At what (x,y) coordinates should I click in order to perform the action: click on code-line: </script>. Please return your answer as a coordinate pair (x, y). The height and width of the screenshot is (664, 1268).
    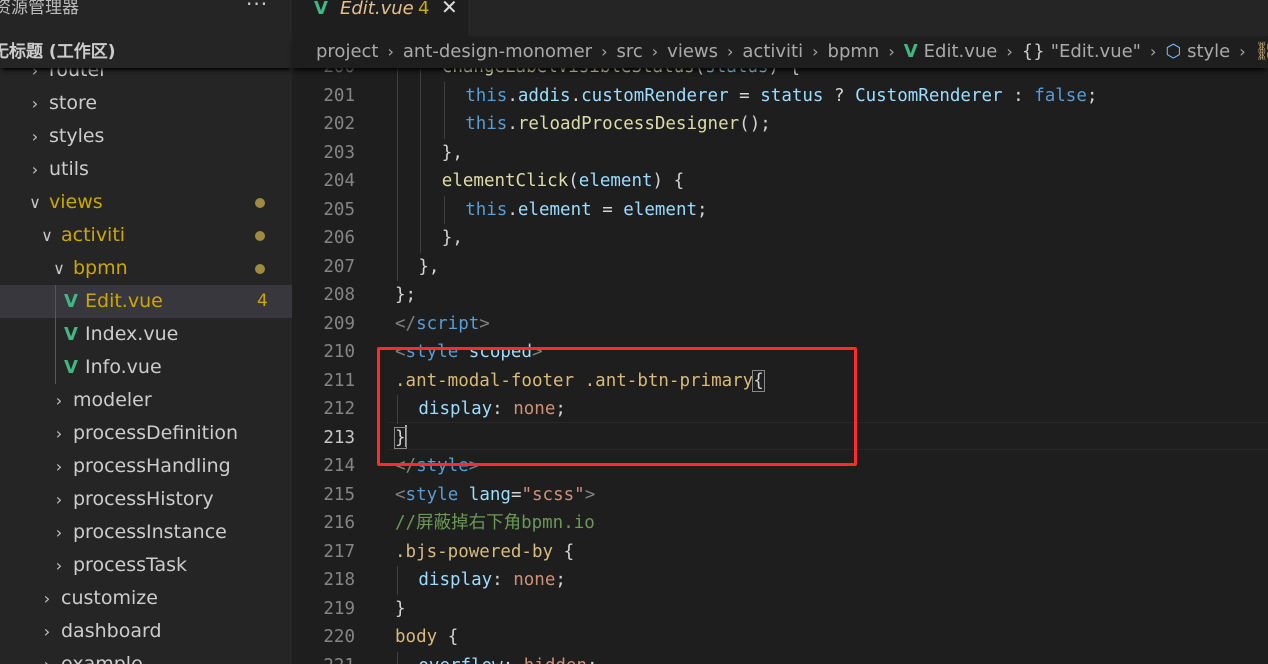
    Looking at the image, I should click on (442, 324).